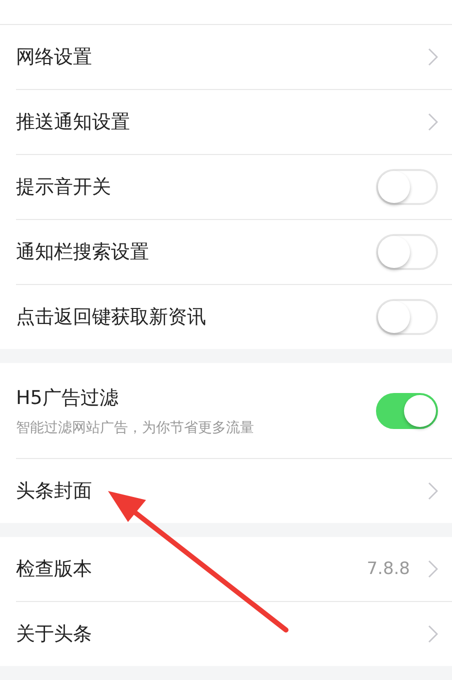  Describe the element at coordinates (54, 57) in the screenshot. I see `row-label: 网络设置` at that location.